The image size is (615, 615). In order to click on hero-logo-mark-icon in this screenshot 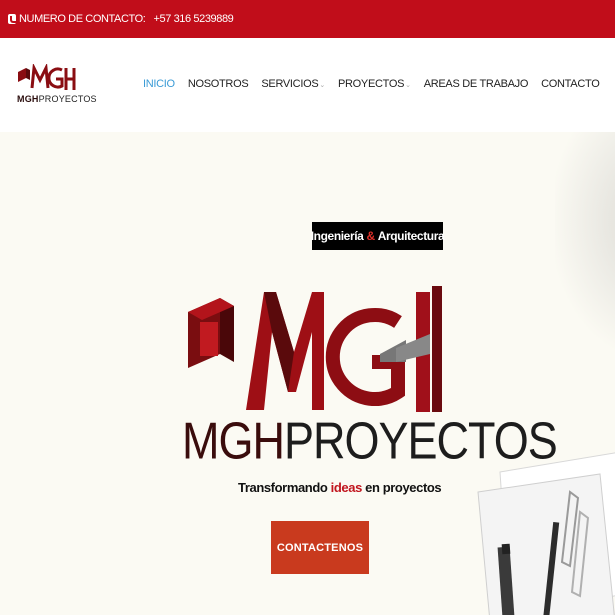, I will do `click(315, 349)`.